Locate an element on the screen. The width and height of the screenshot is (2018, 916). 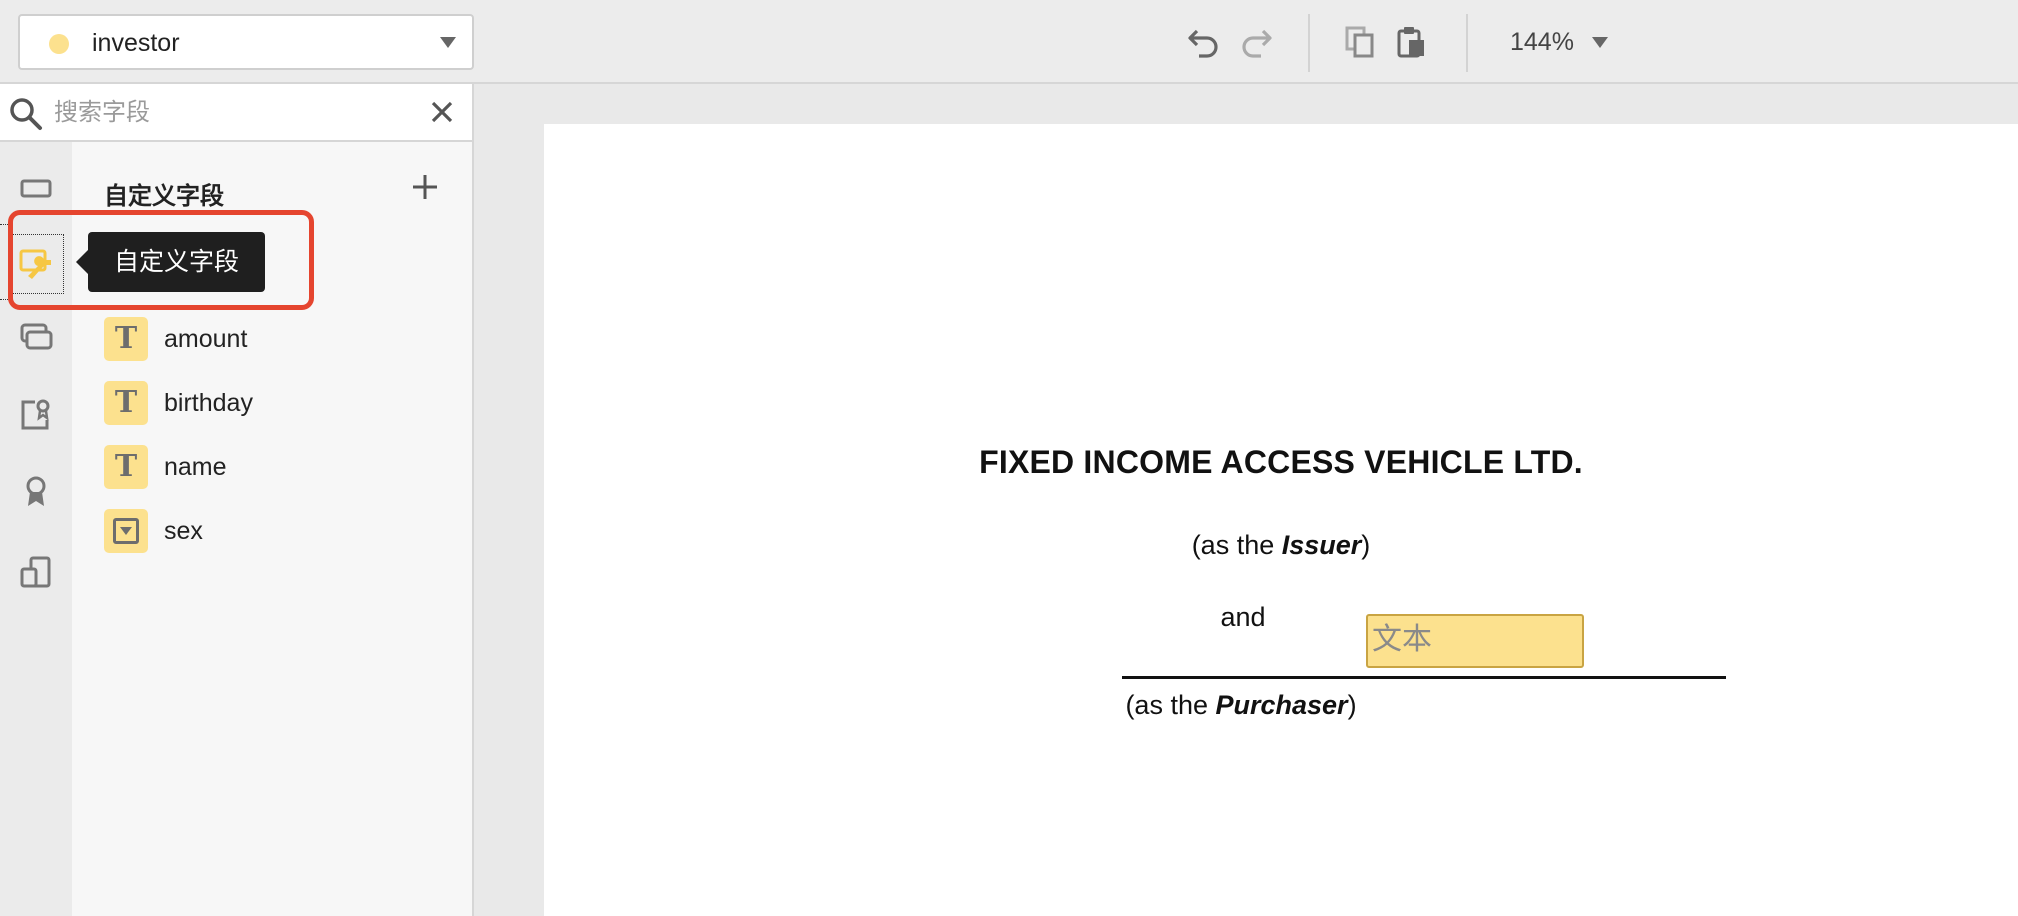
field-item-sex: sex is located at coordinates (284, 531).